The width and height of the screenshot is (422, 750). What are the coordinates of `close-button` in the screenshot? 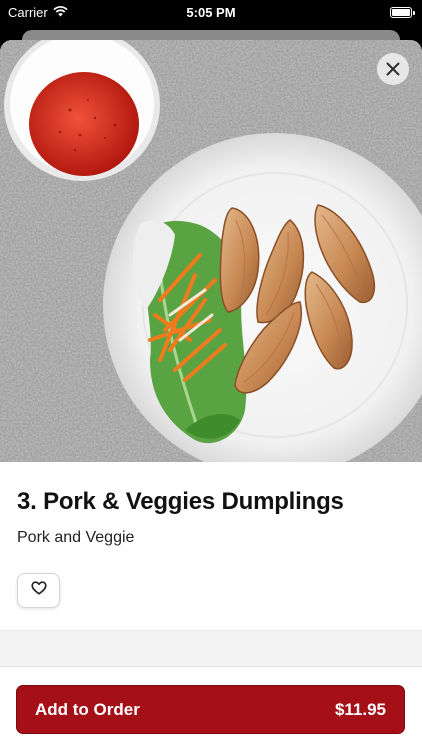 It's located at (393, 69).